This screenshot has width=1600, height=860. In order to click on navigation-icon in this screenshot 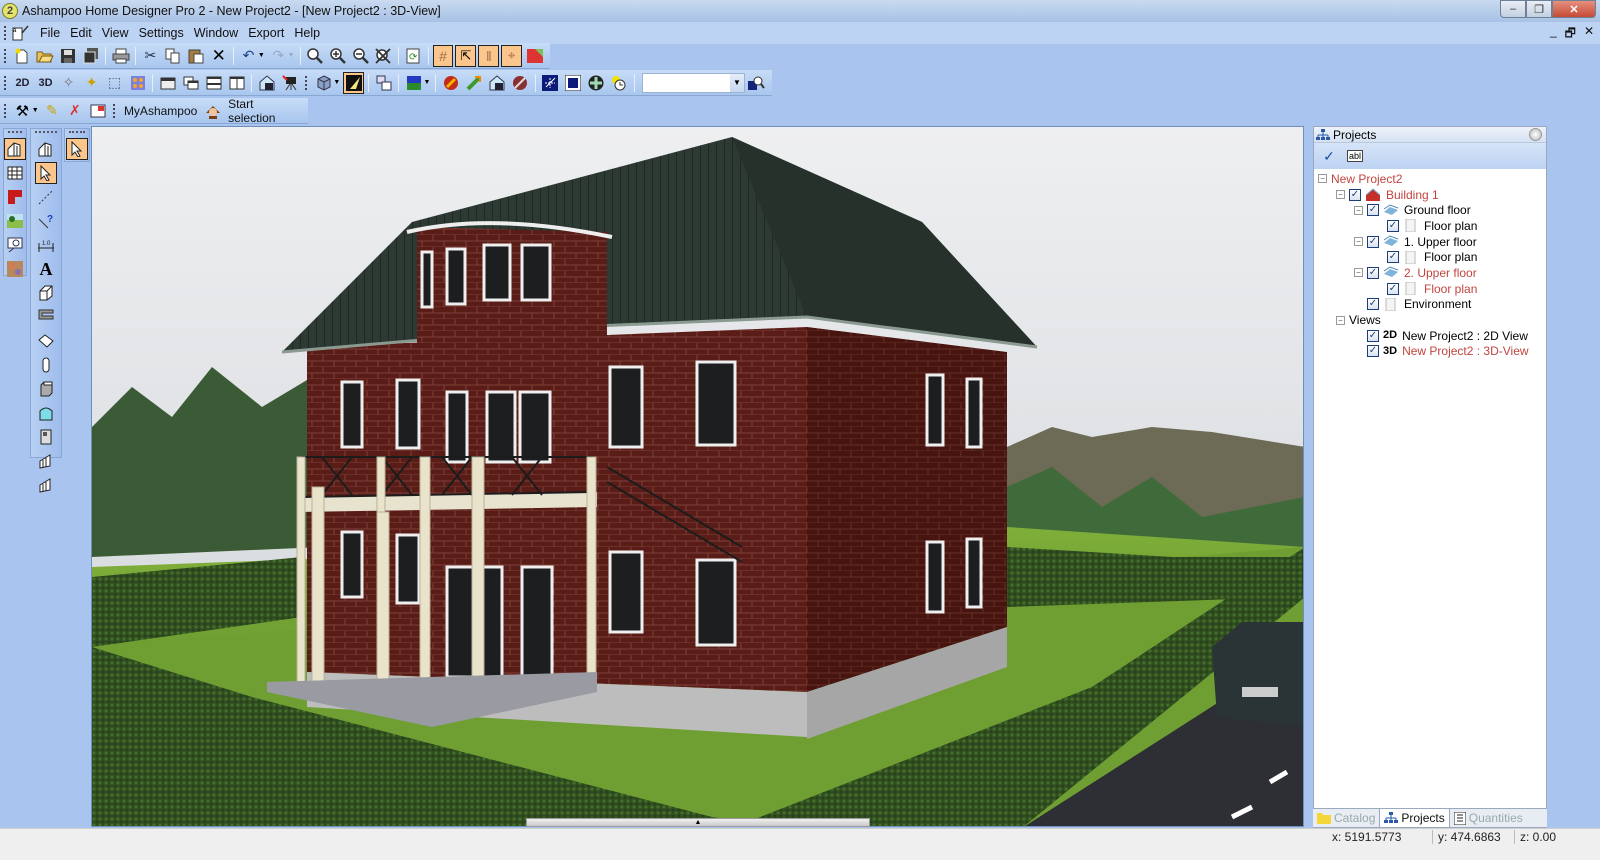, I will do `click(596, 83)`.